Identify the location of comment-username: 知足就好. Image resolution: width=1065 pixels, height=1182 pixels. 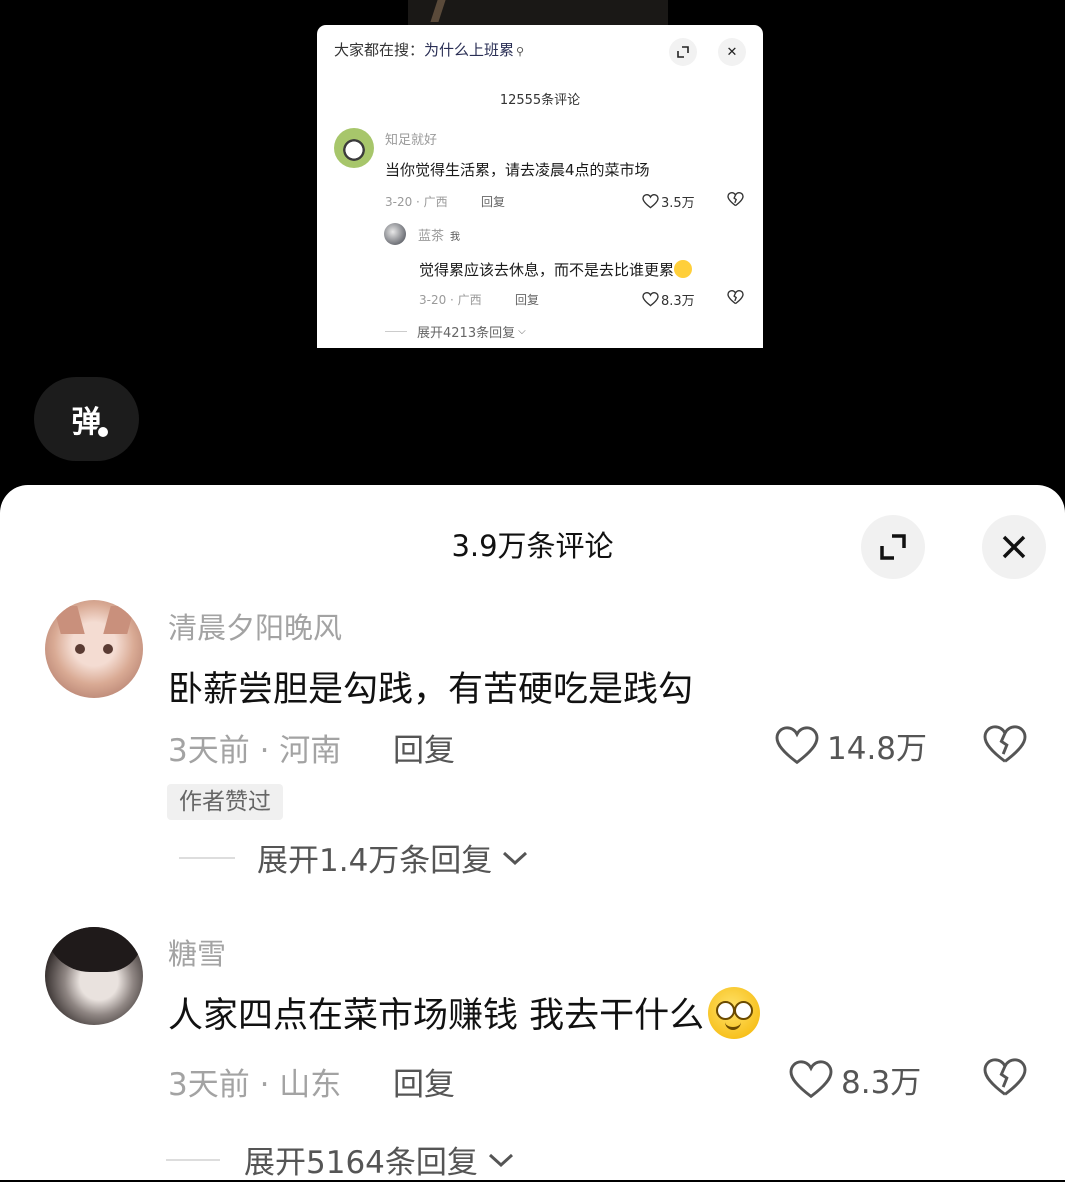
(411, 140).